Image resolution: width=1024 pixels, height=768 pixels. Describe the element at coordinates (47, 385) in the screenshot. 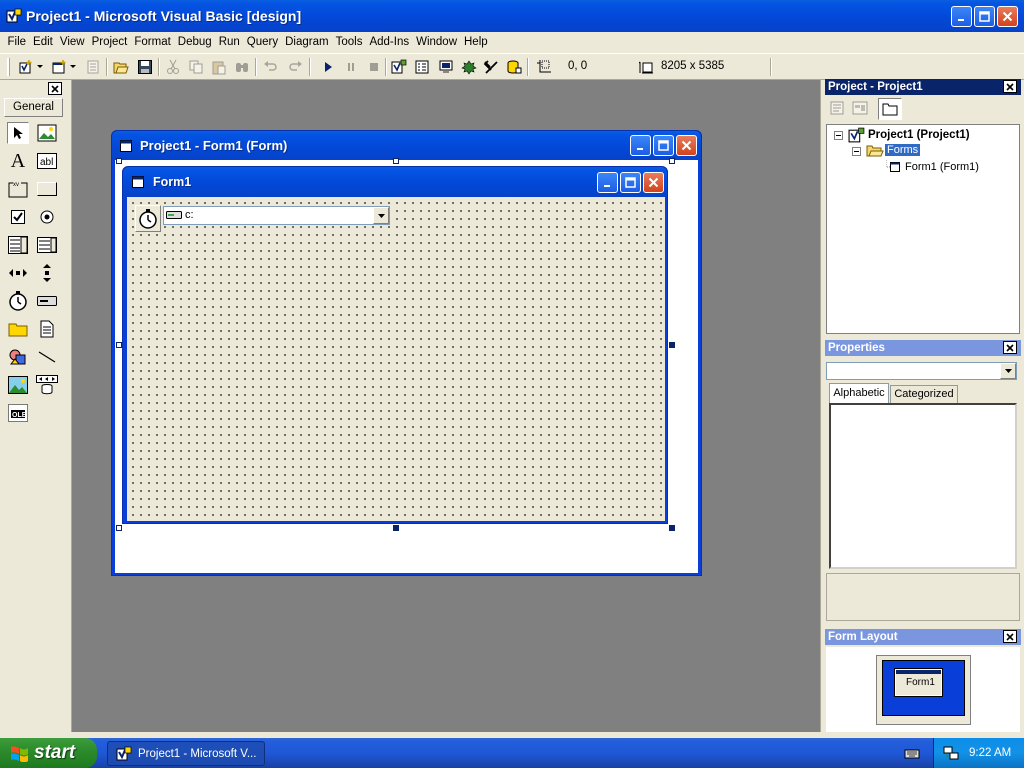

I see `data-control-tool-icon` at that location.